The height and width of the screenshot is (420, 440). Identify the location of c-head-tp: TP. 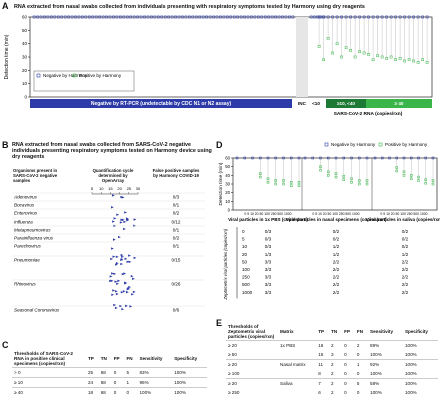
(91, 359).